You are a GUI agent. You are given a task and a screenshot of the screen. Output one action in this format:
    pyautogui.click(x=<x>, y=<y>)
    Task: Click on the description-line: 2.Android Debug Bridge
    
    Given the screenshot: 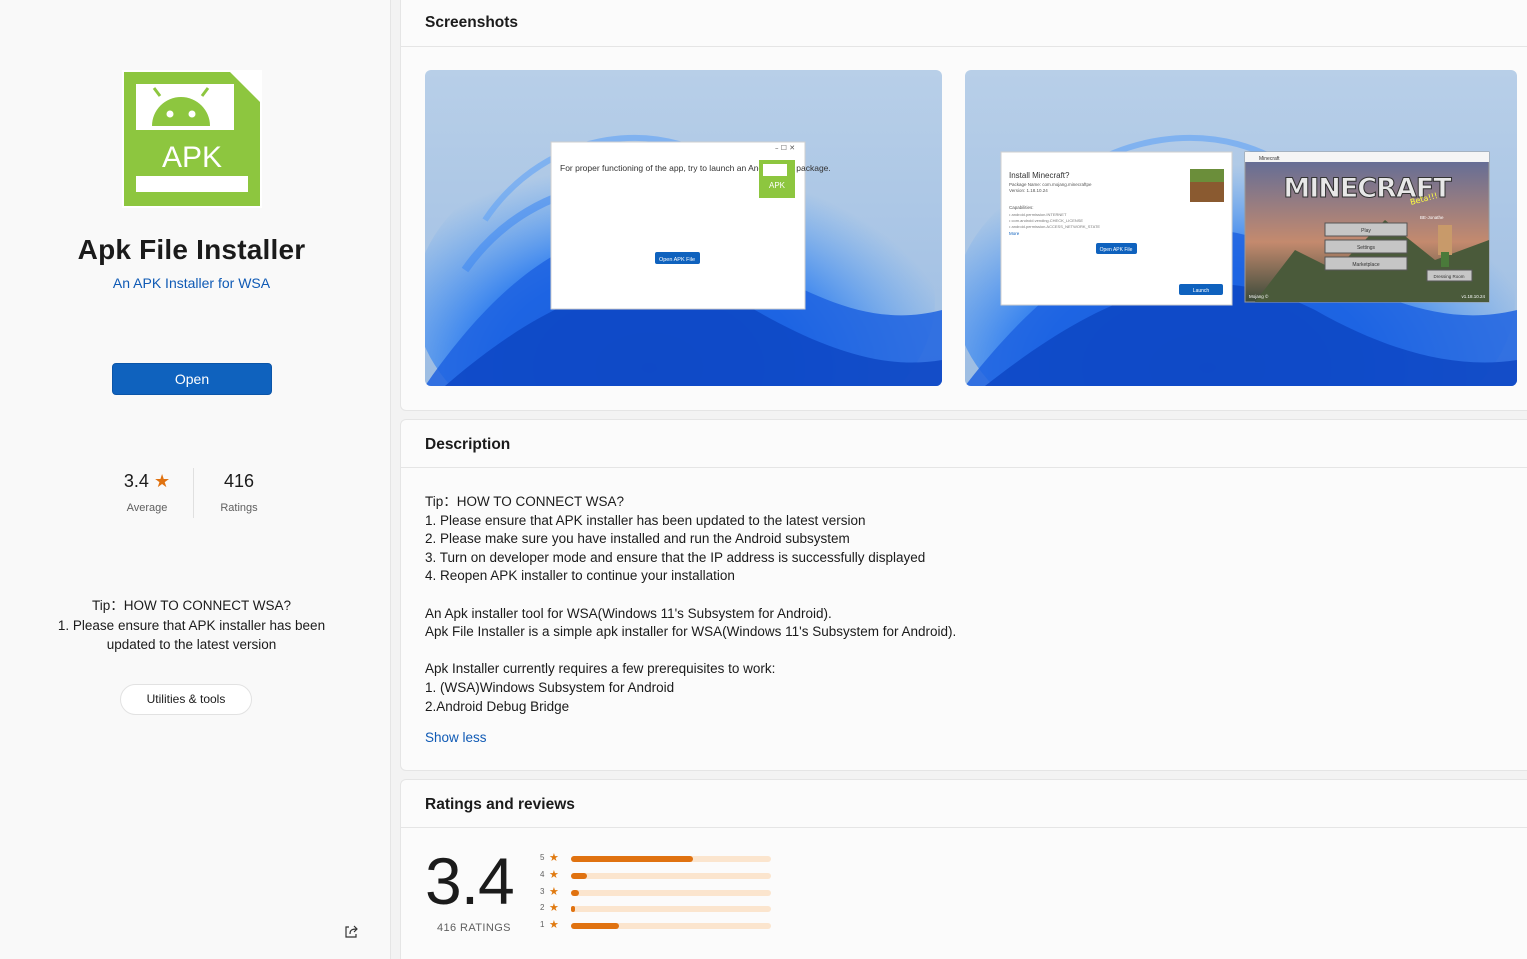 What is the action you would take?
    pyautogui.click(x=497, y=706)
    